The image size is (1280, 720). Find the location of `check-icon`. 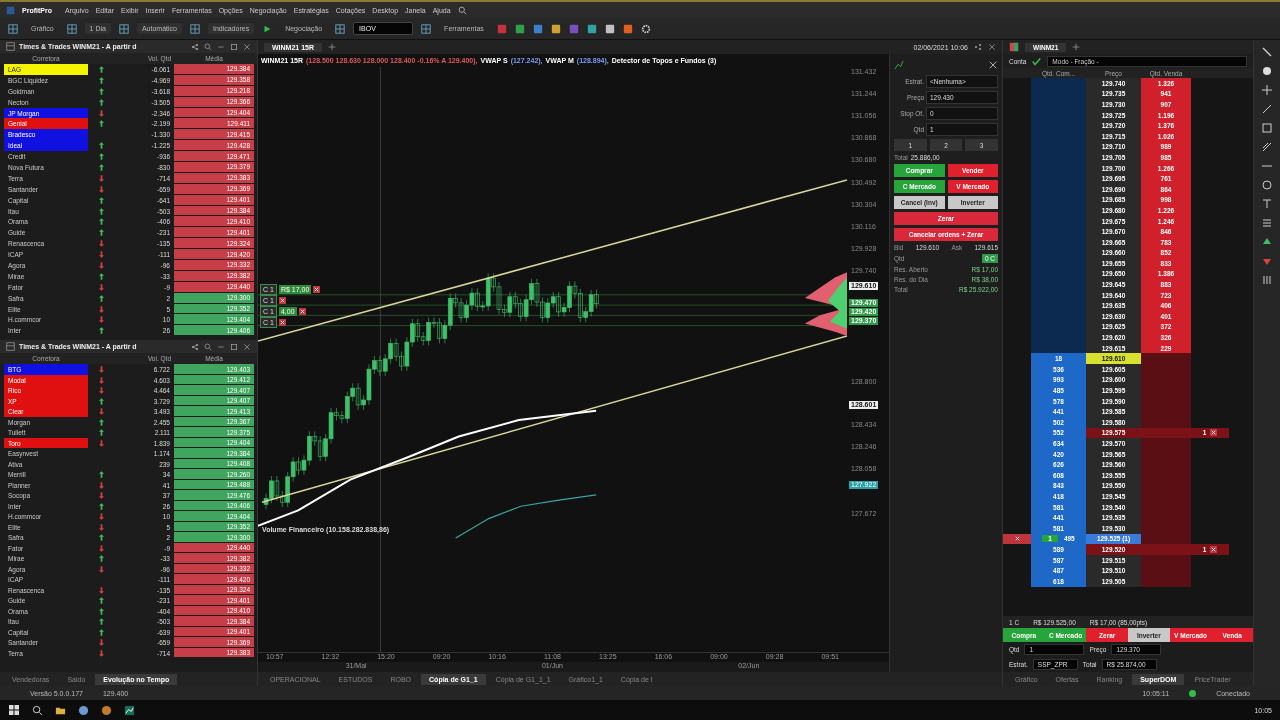

check-icon is located at coordinates (1037, 61).